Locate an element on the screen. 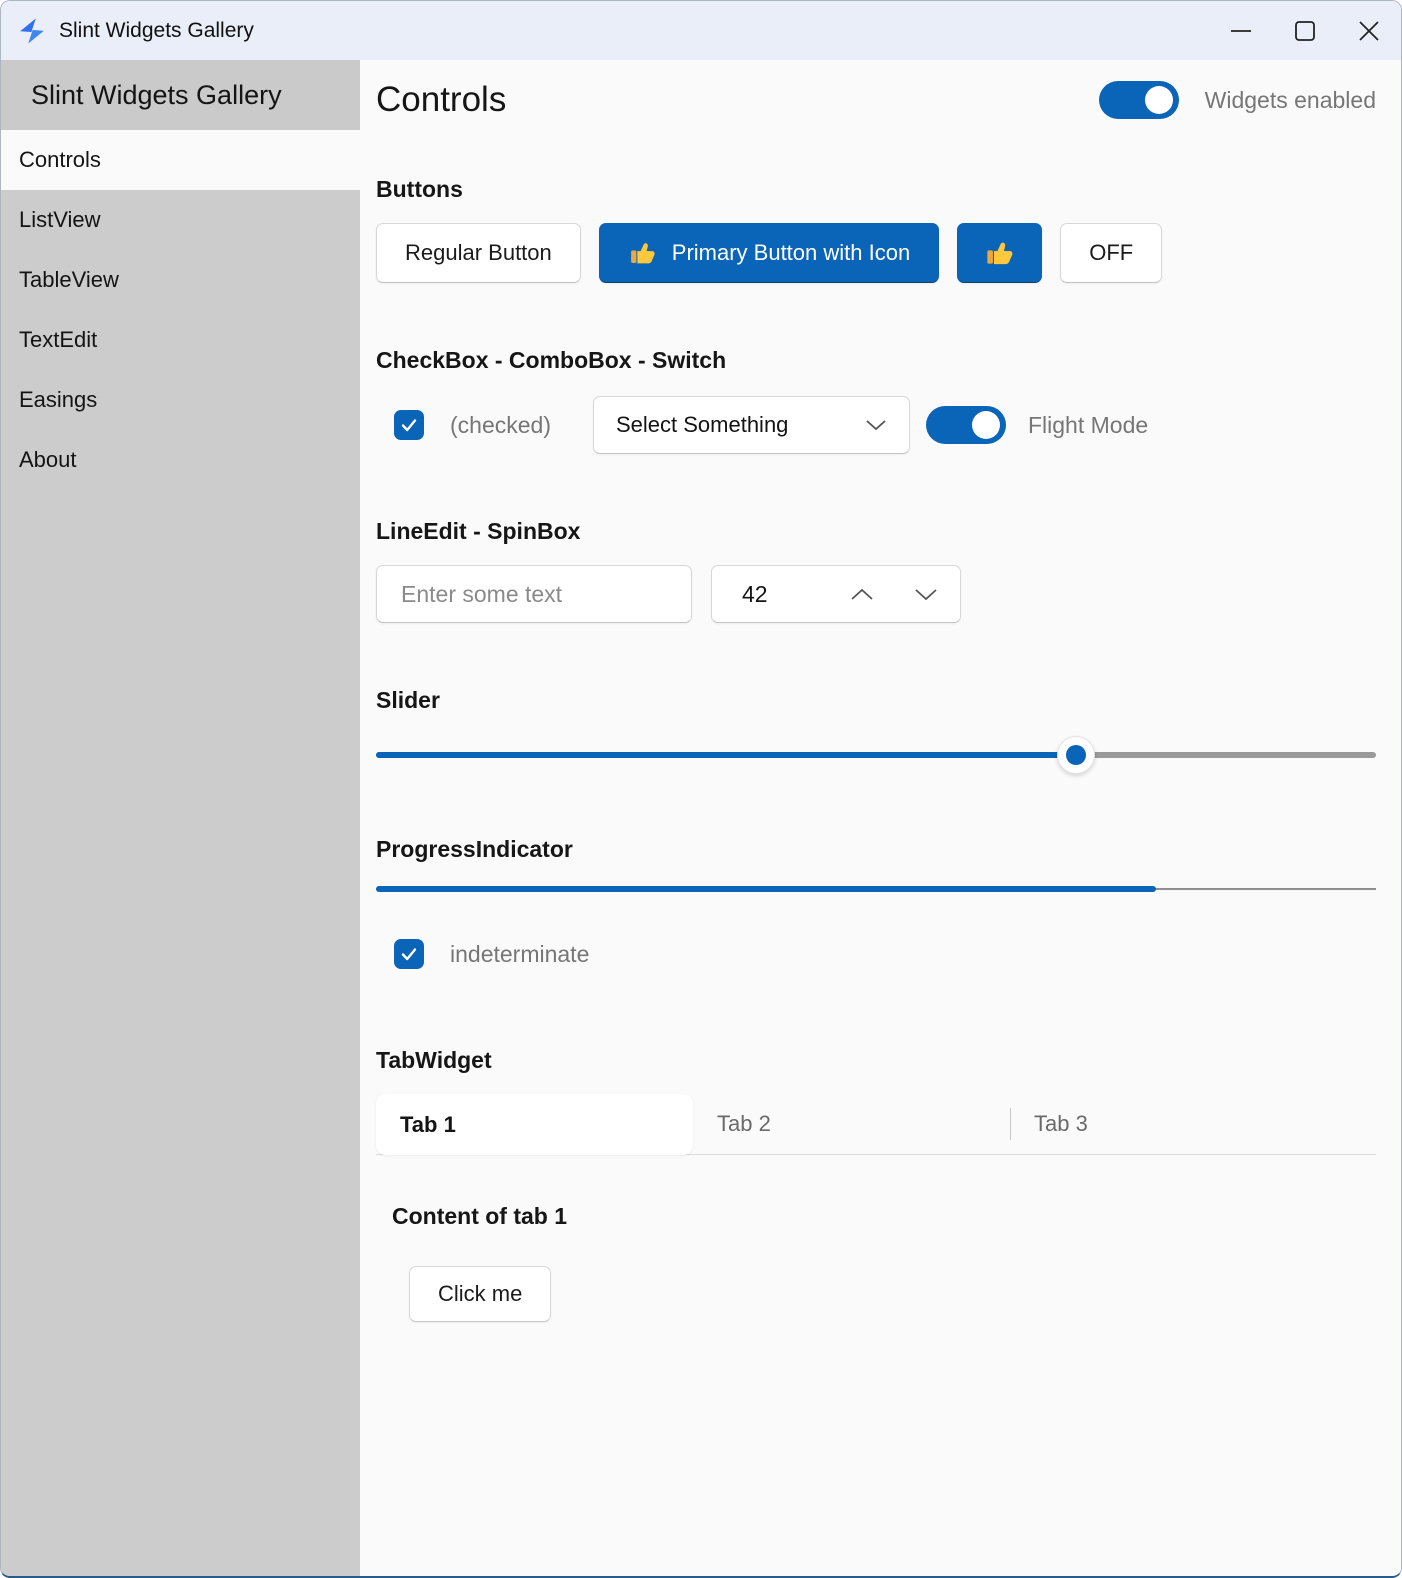 This screenshot has height=1578, width=1402. close-icon is located at coordinates (1369, 30).